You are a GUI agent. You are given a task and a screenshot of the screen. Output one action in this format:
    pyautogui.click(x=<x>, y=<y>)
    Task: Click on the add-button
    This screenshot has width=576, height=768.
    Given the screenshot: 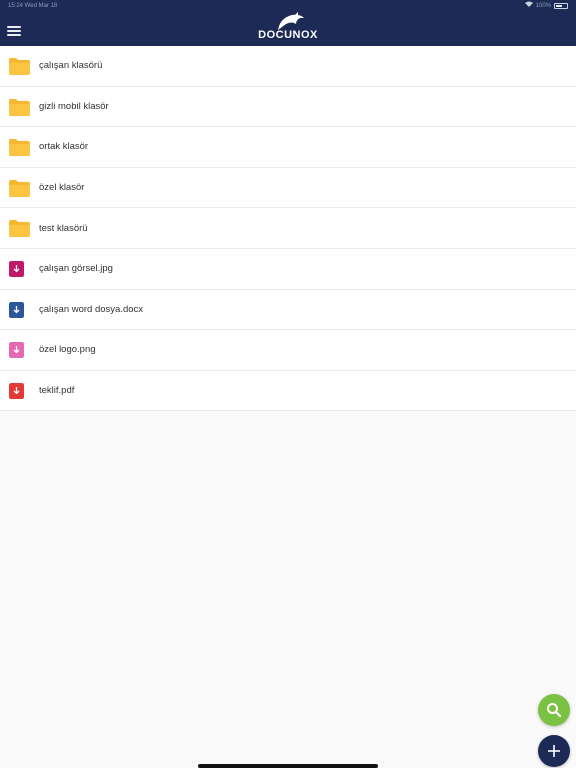 What is the action you would take?
    pyautogui.click(x=554, y=751)
    